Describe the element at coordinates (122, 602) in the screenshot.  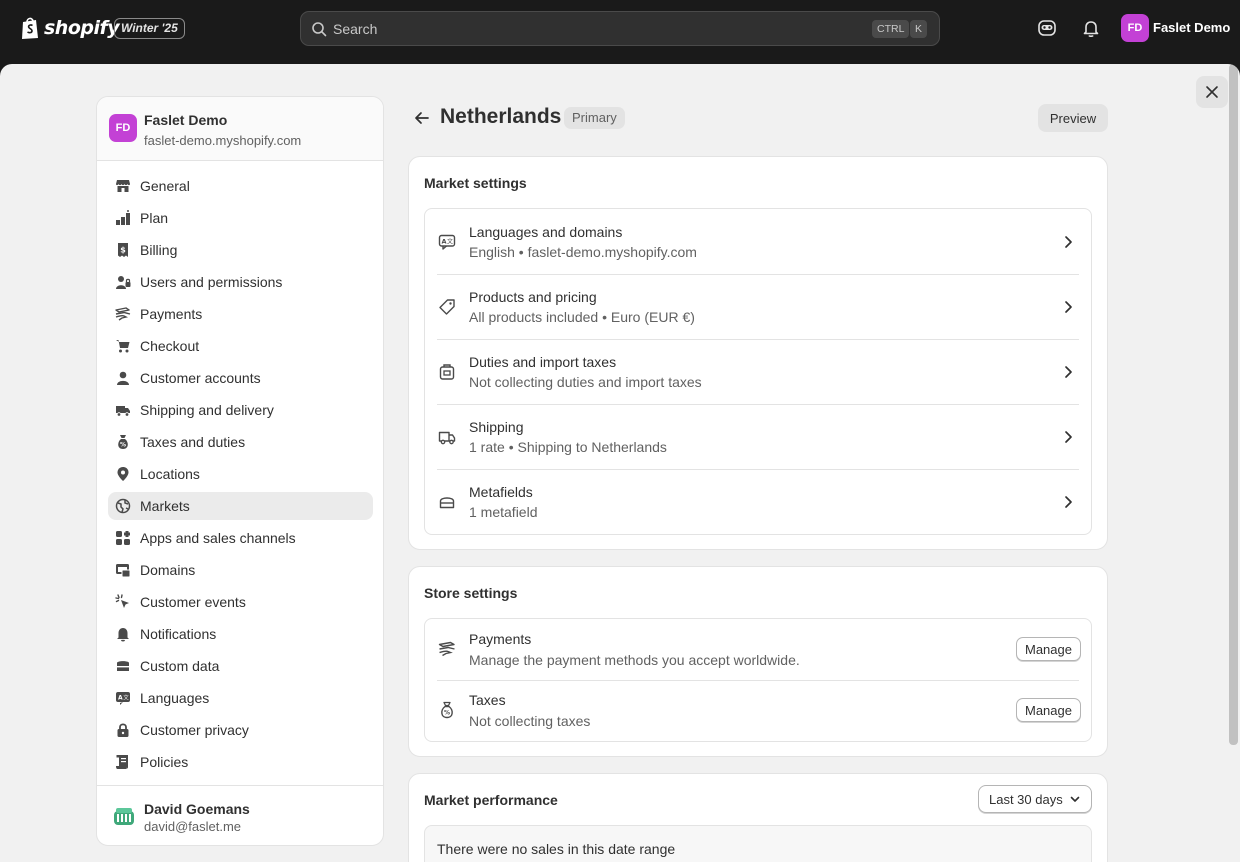
I see `cursor-click-icon` at that location.